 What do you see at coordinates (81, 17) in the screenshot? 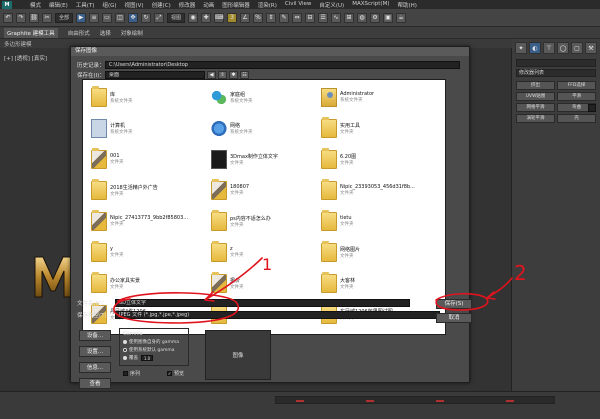
I see `select-object-icon: ▶` at bounding box center [81, 17].